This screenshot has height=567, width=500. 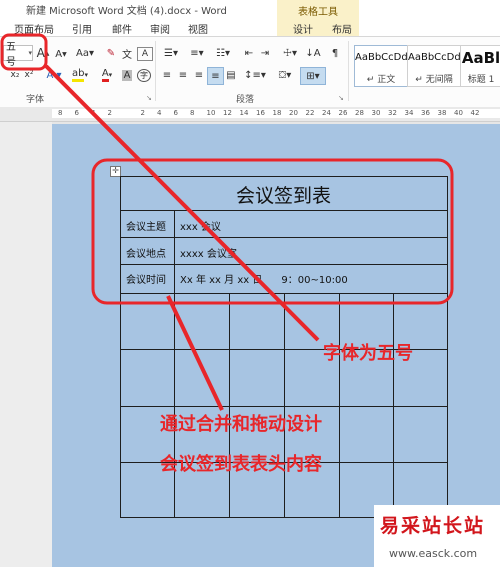 I want to click on shading-button: ⛋▾, so click(x=285, y=75).